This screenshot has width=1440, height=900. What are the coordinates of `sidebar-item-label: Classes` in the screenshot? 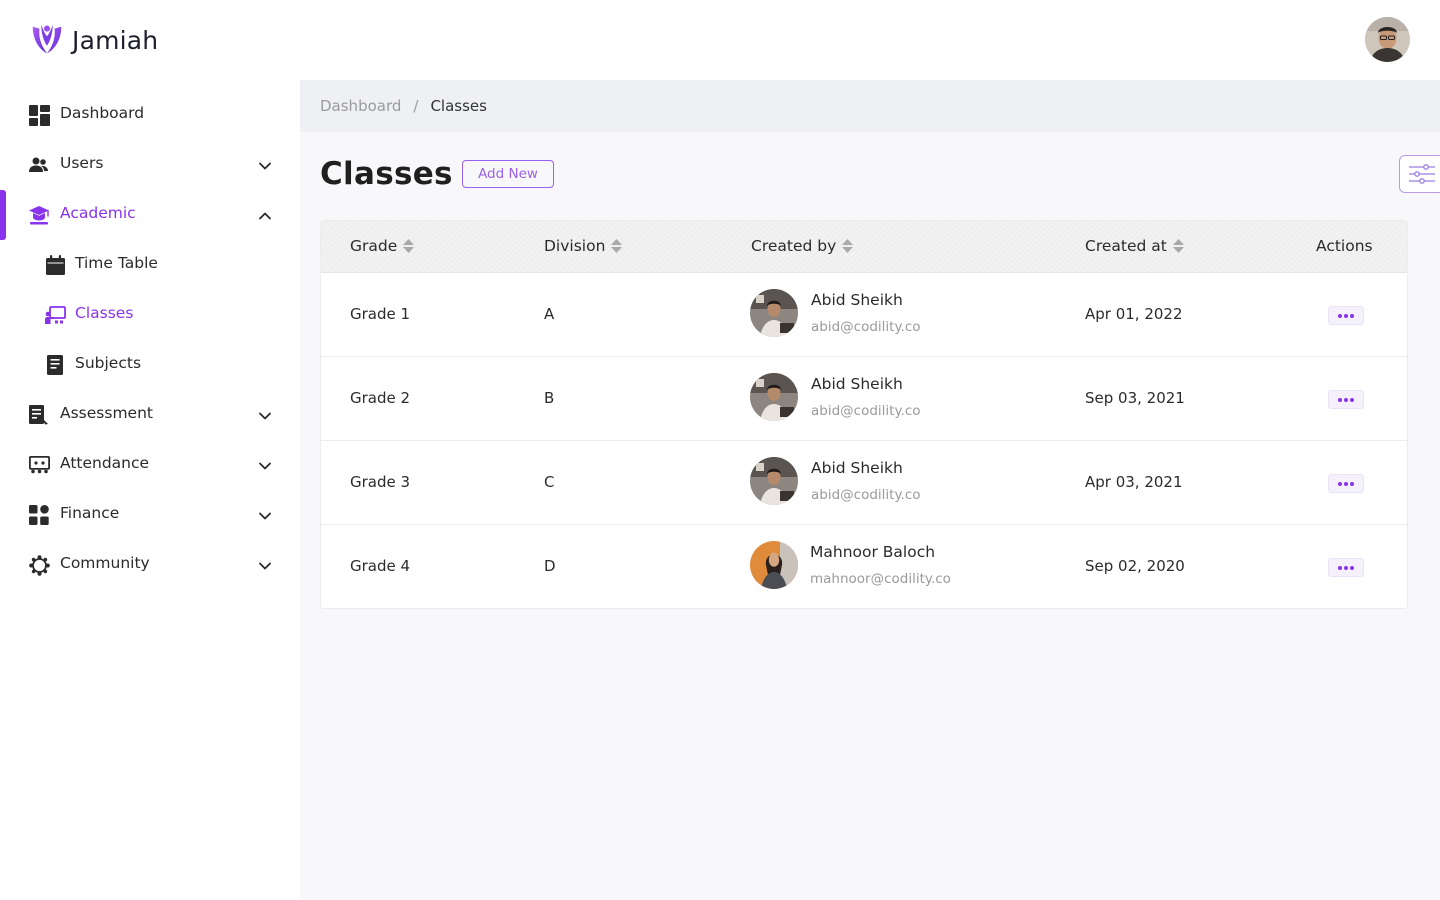 It's located at (104, 313).